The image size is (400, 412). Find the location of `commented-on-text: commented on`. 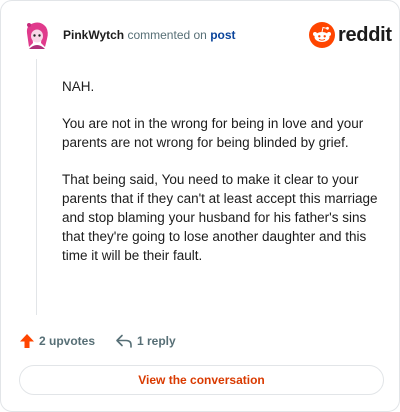

commented-on-text: commented on is located at coordinates (167, 35).